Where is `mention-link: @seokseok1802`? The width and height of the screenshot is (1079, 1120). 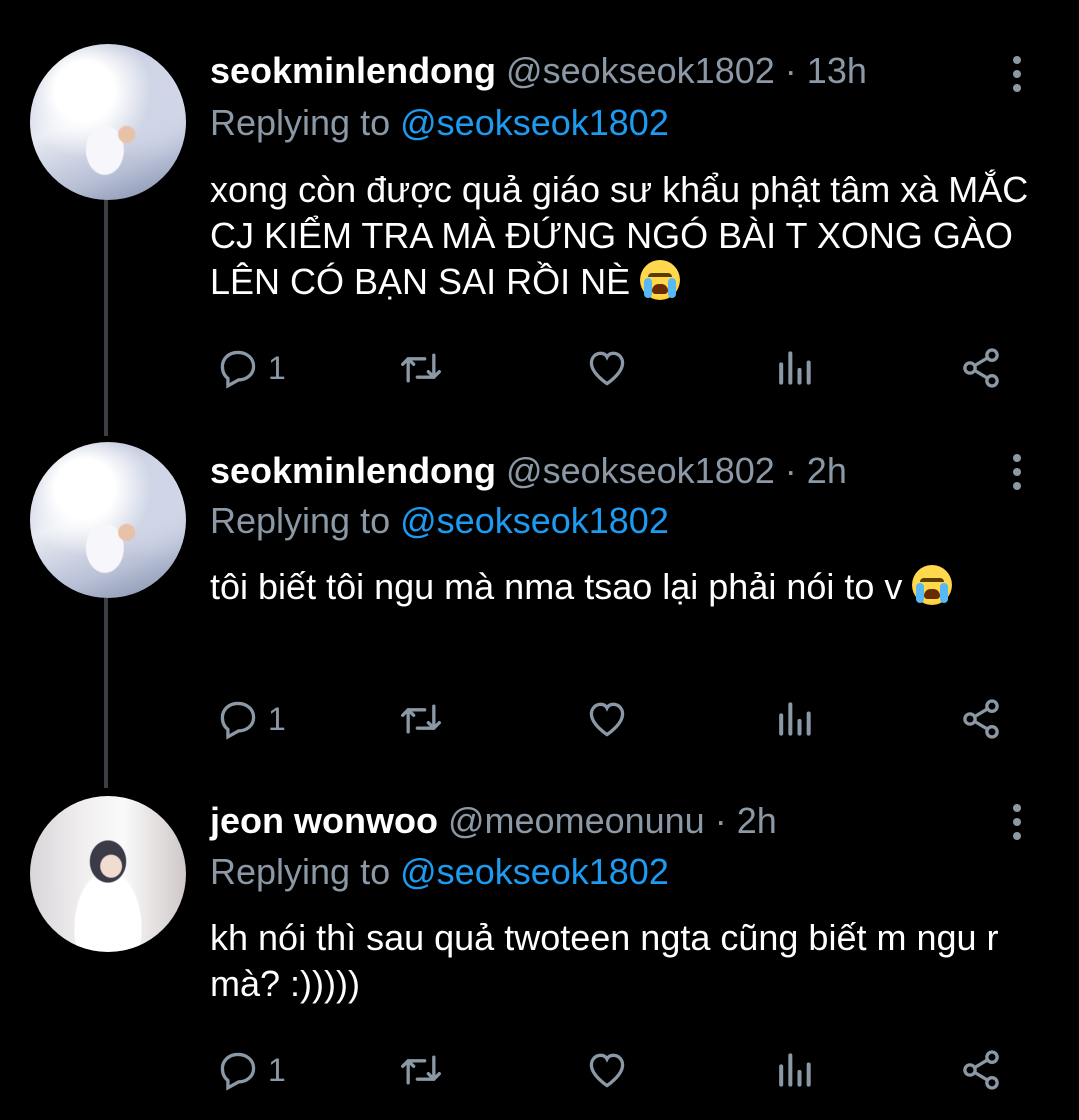 mention-link: @seokseok1802 is located at coordinates (534, 871).